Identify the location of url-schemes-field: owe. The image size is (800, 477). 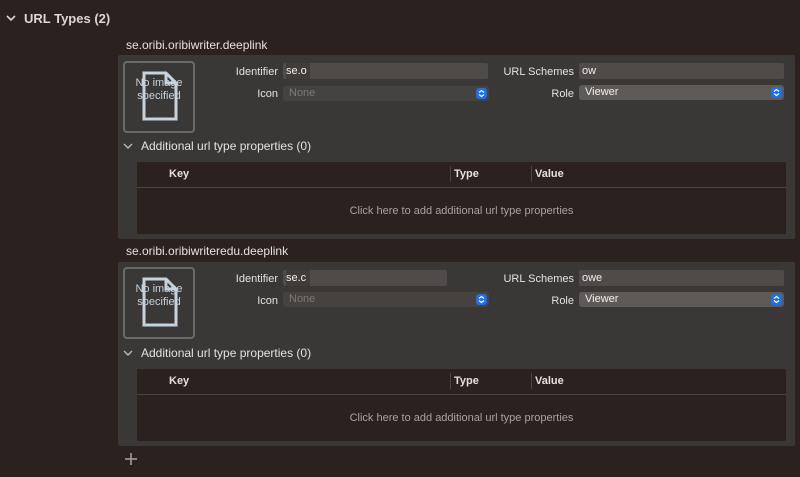
(681, 278).